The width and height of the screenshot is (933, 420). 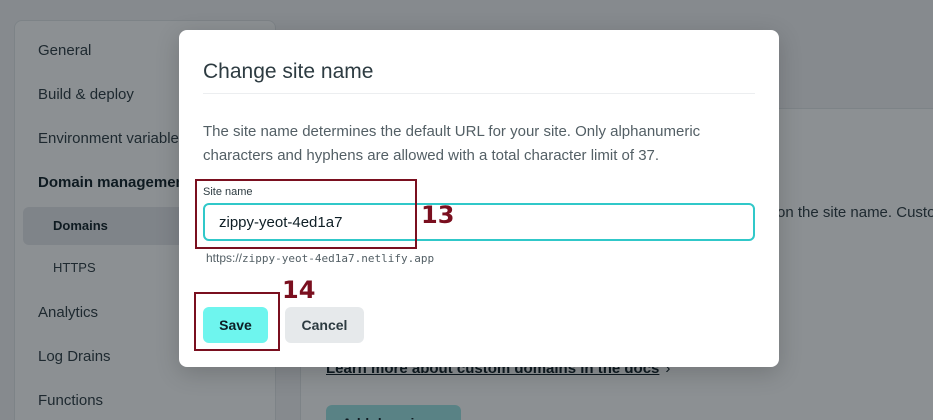 I want to click on url-prefix: https://, so click(x=224, y=258).